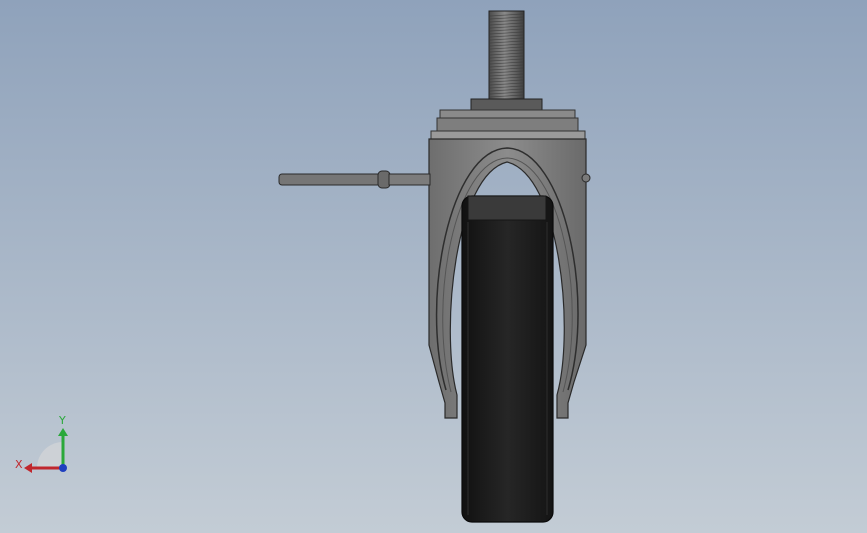  Describe the element at coordinates (28, 468) in the screenshot. I see `x-axis-arrowhead` at that location.